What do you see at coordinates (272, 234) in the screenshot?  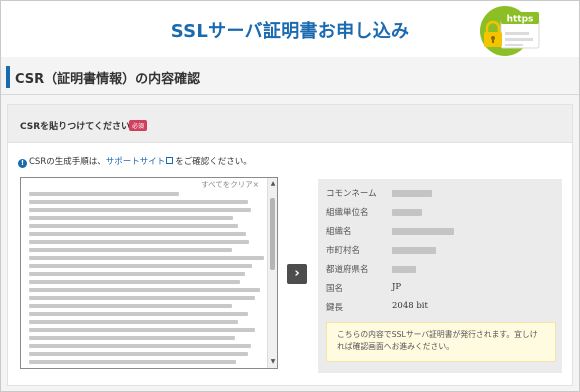 I see `scroll-thumb` at bounding box center [272, 234].